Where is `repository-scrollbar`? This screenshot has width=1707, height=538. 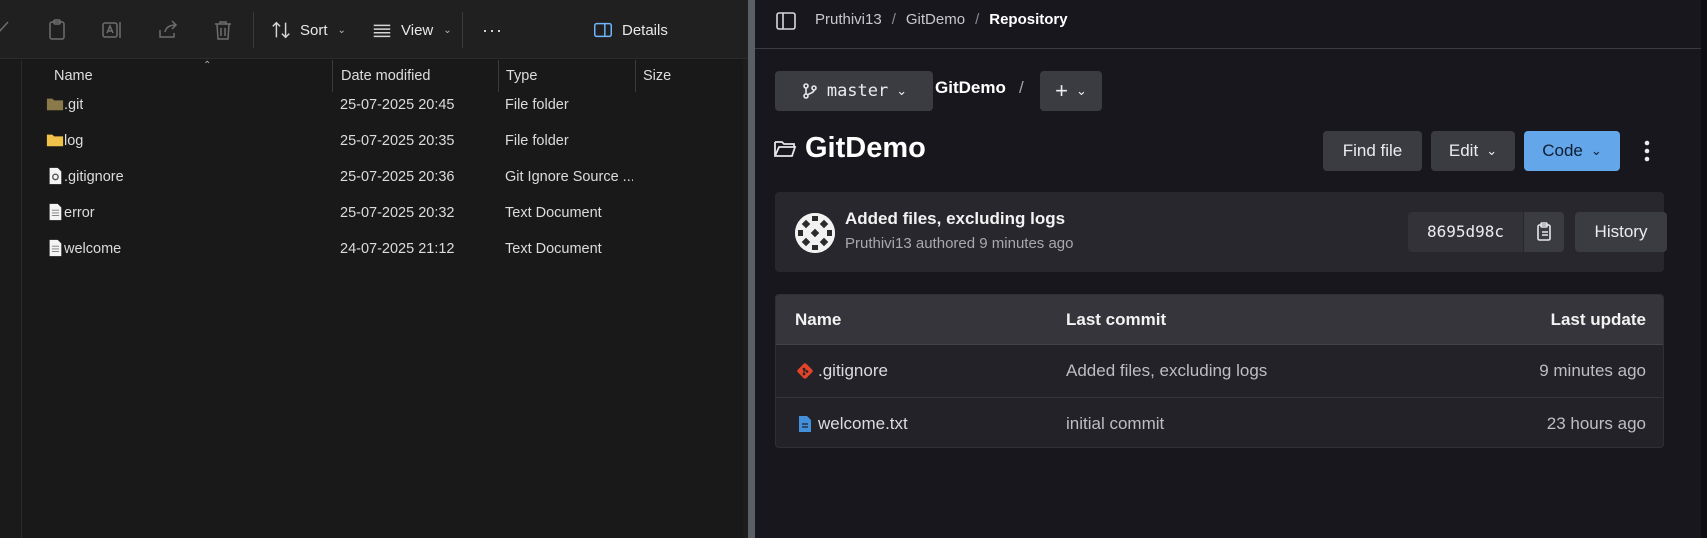 repository-scrollbar is located at coordinates (1704, 269).